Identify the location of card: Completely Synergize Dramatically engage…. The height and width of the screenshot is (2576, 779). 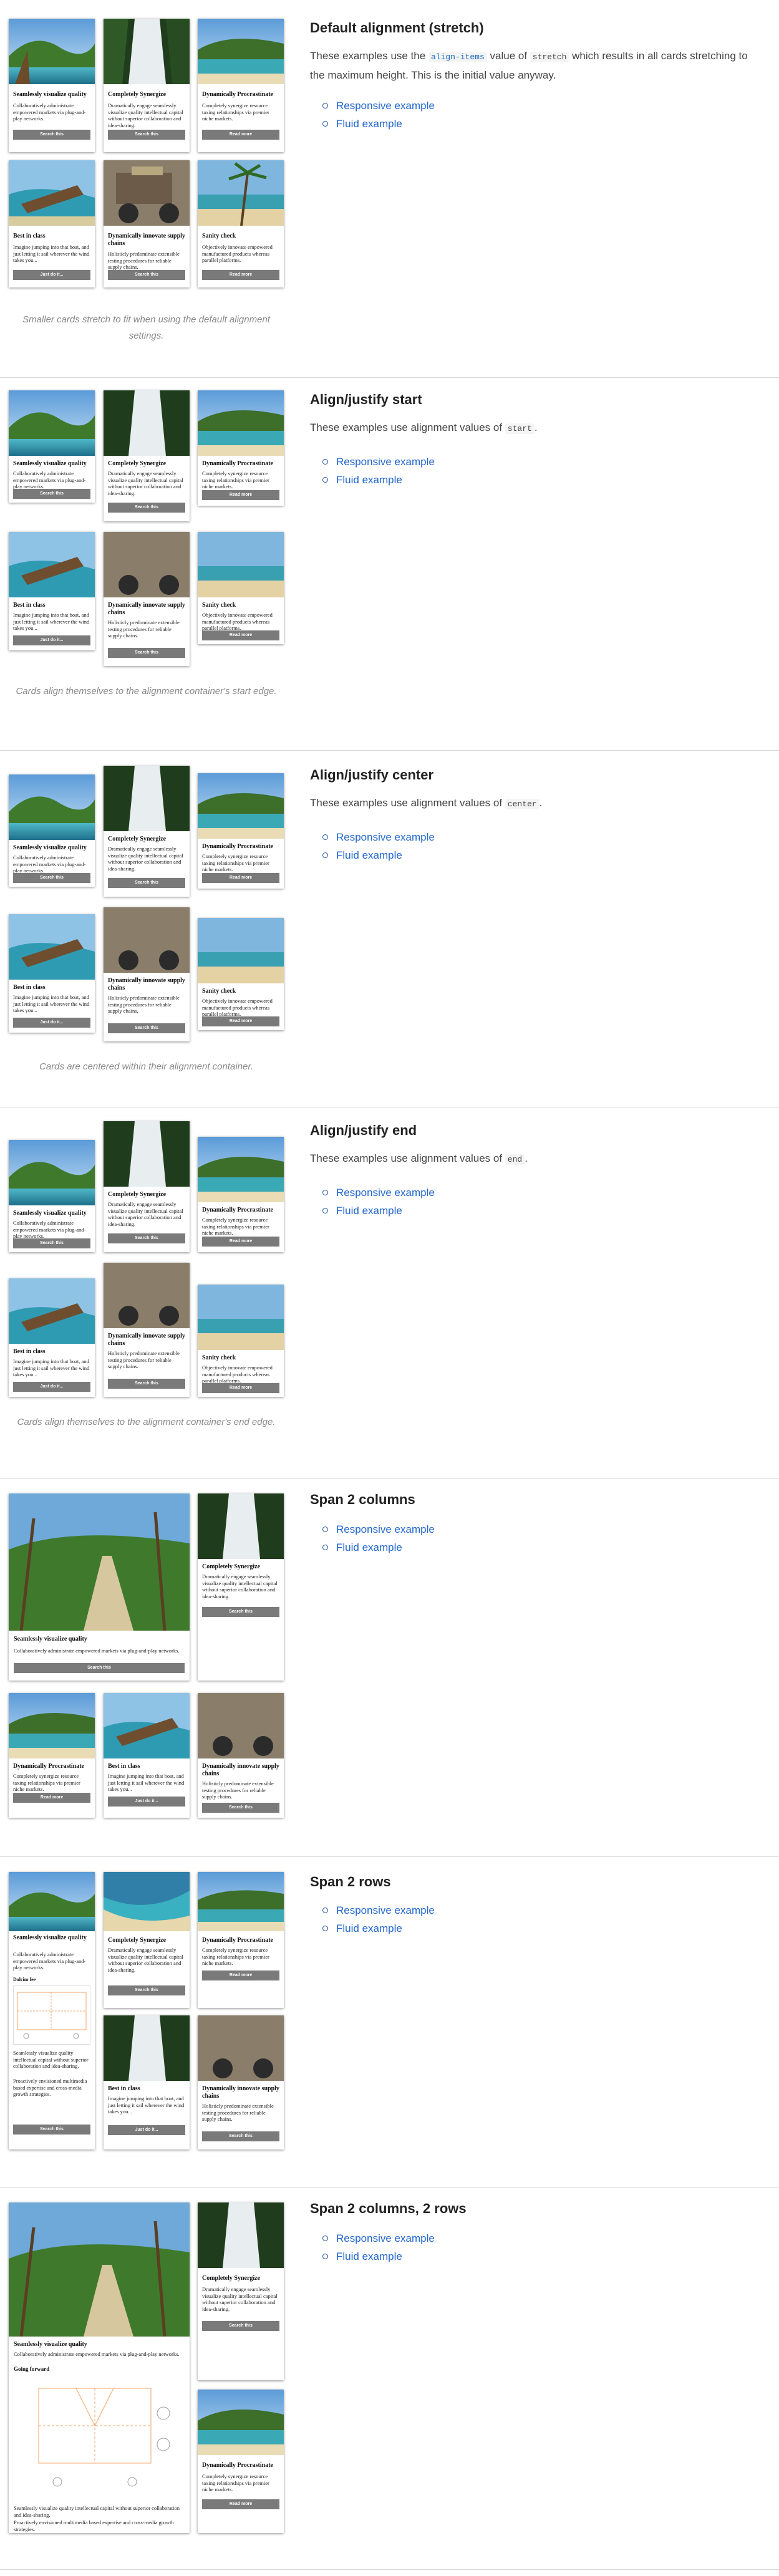
(241, 1587).